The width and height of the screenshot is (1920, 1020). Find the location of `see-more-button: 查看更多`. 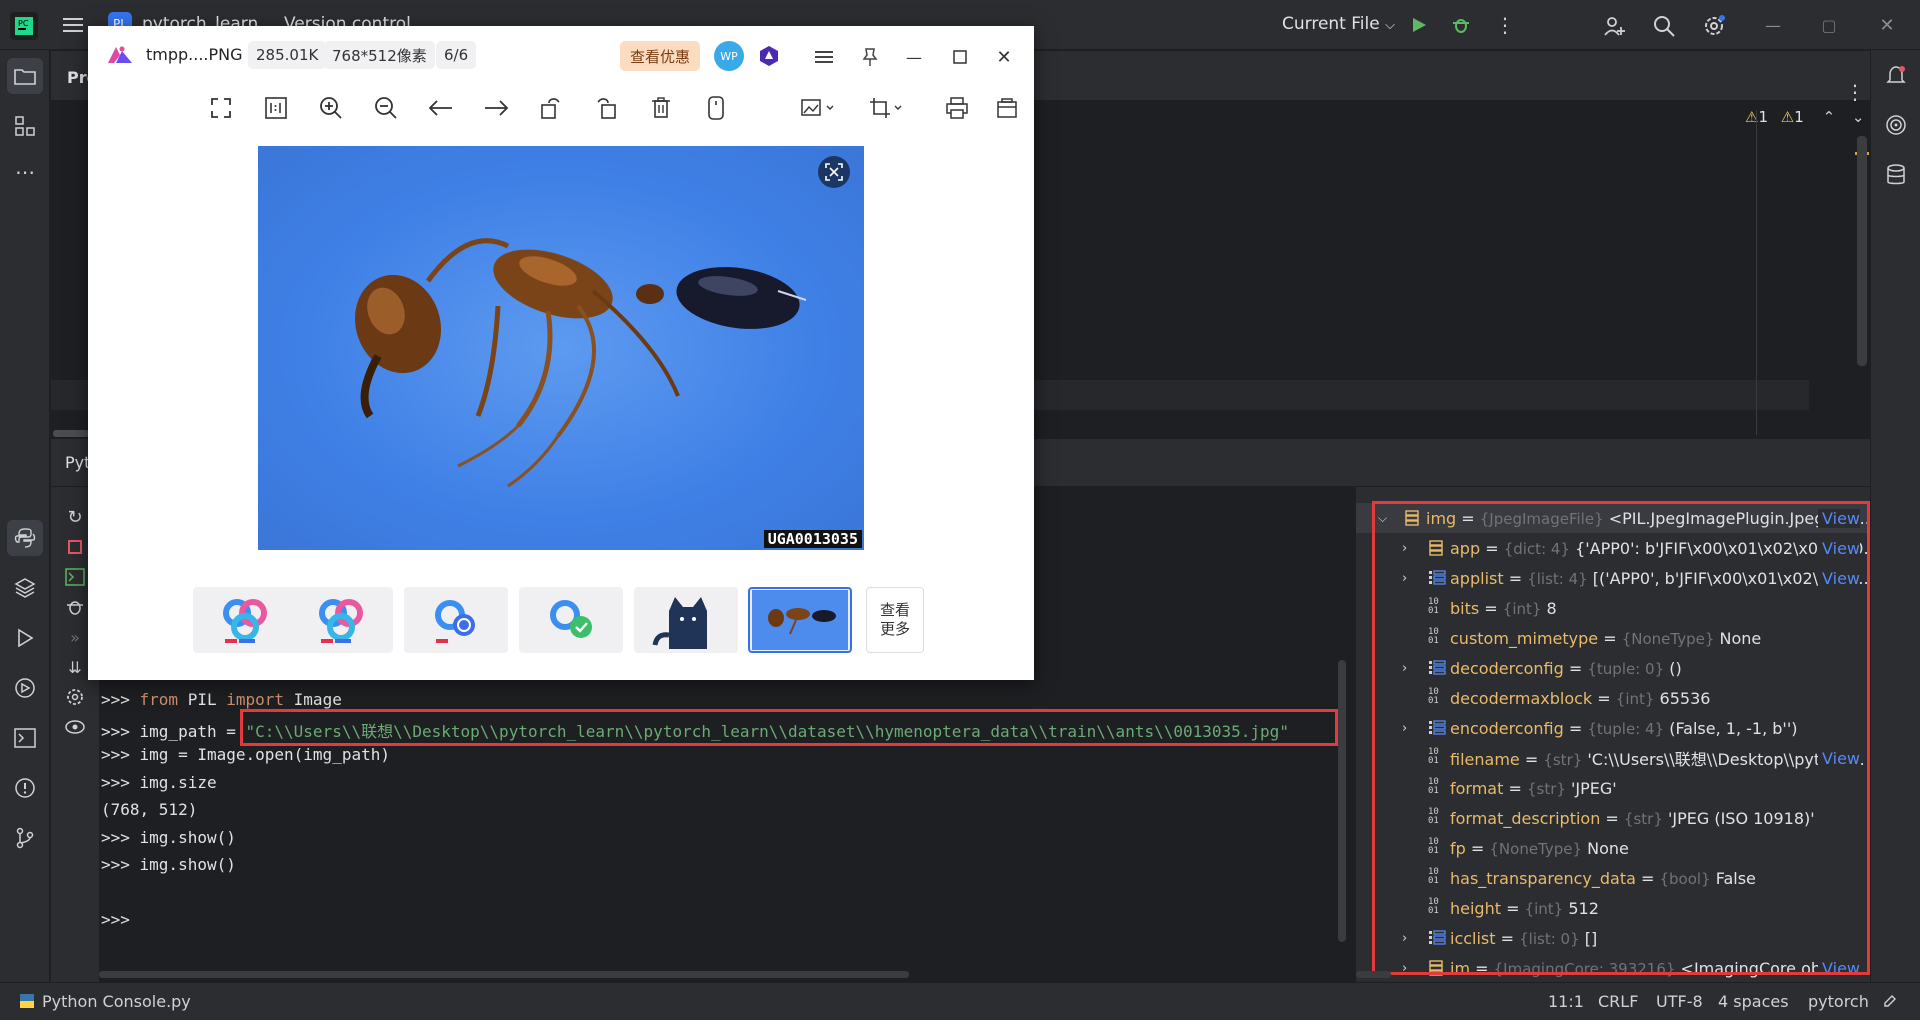

see-more-button: 查看更多 is located at coordinates (895, 620).